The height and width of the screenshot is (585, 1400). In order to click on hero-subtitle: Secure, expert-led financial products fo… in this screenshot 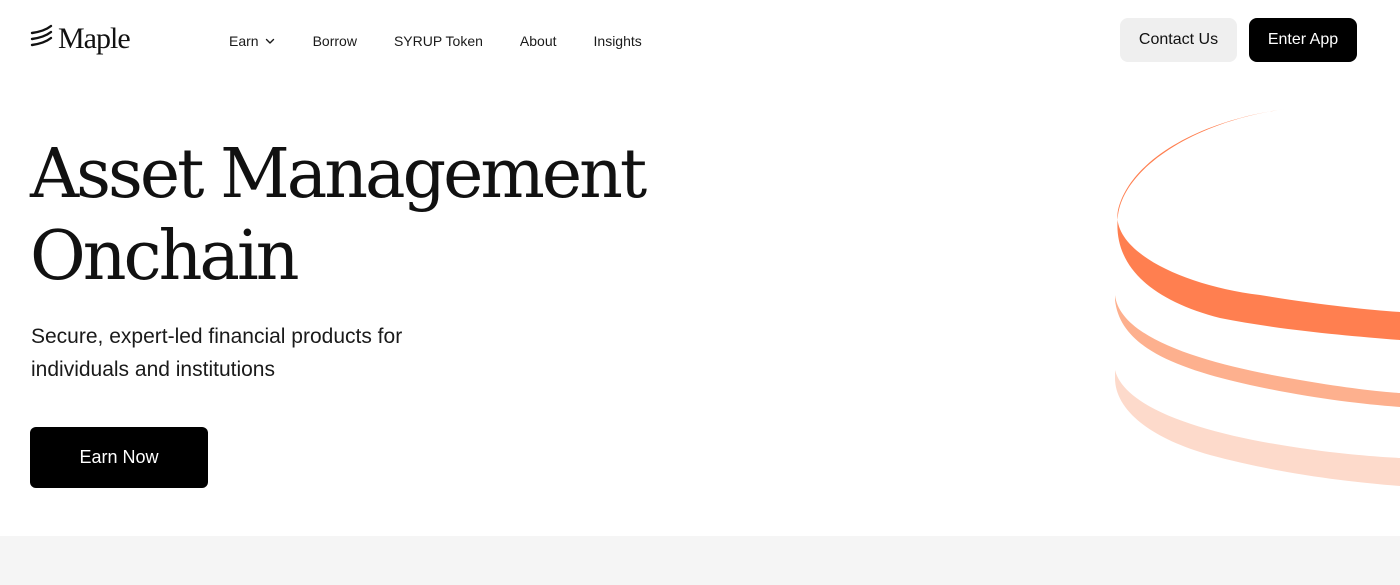, I will do `click(217, 353)`.